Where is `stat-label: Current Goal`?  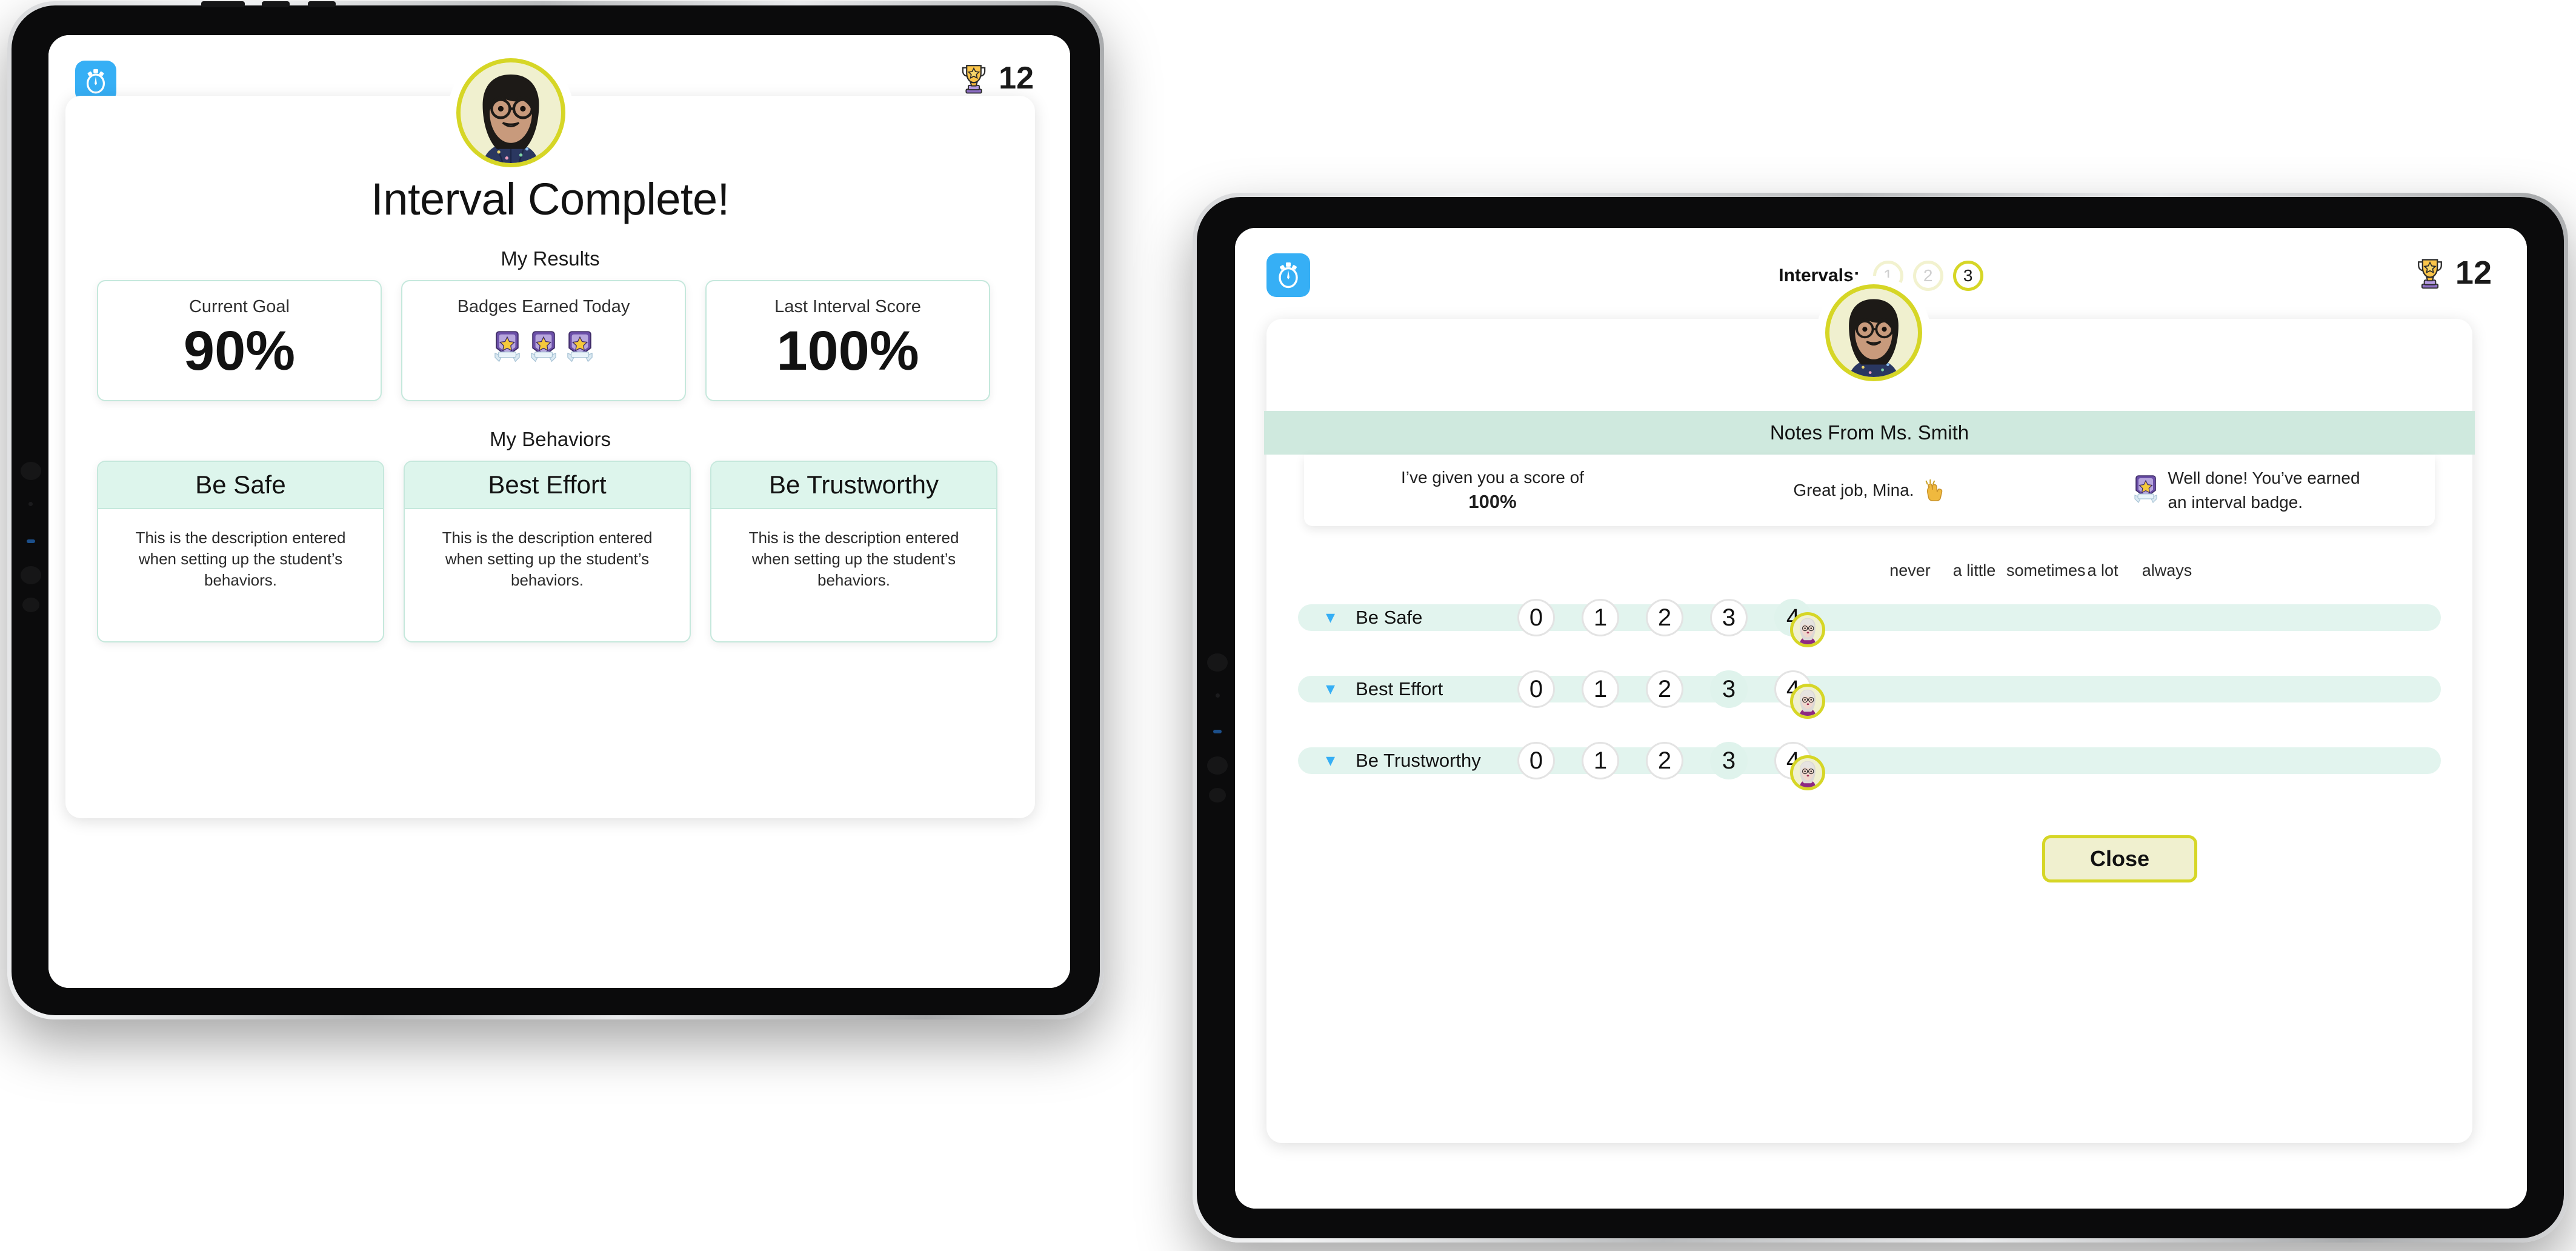 stat-label: Current Goal is located at coordinates (239, 306).